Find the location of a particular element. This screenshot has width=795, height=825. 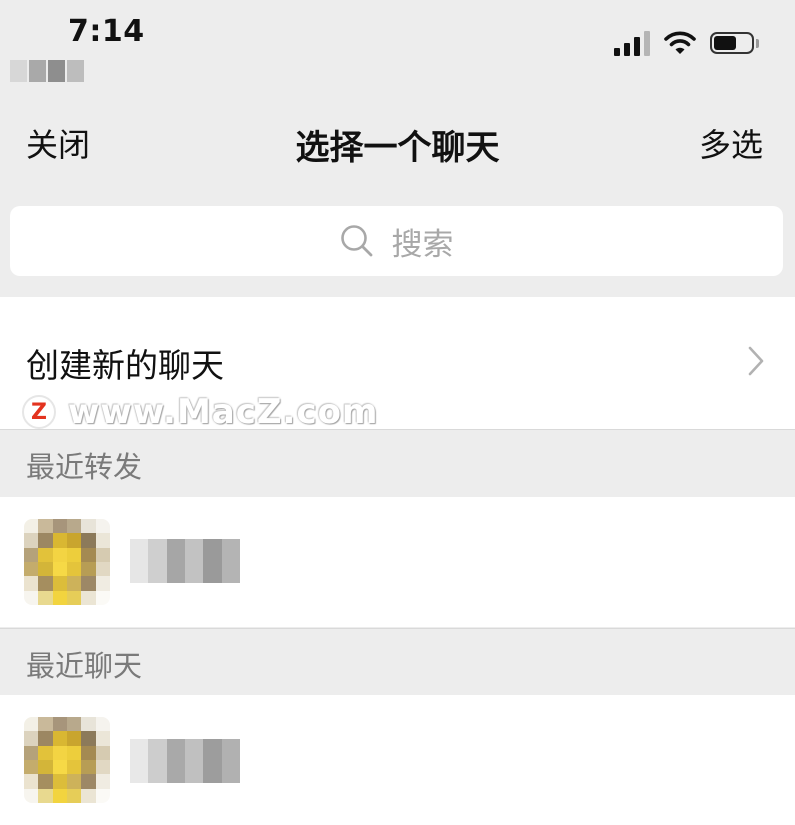

status-bar: 7:14 is located at coordinates (397, 48).